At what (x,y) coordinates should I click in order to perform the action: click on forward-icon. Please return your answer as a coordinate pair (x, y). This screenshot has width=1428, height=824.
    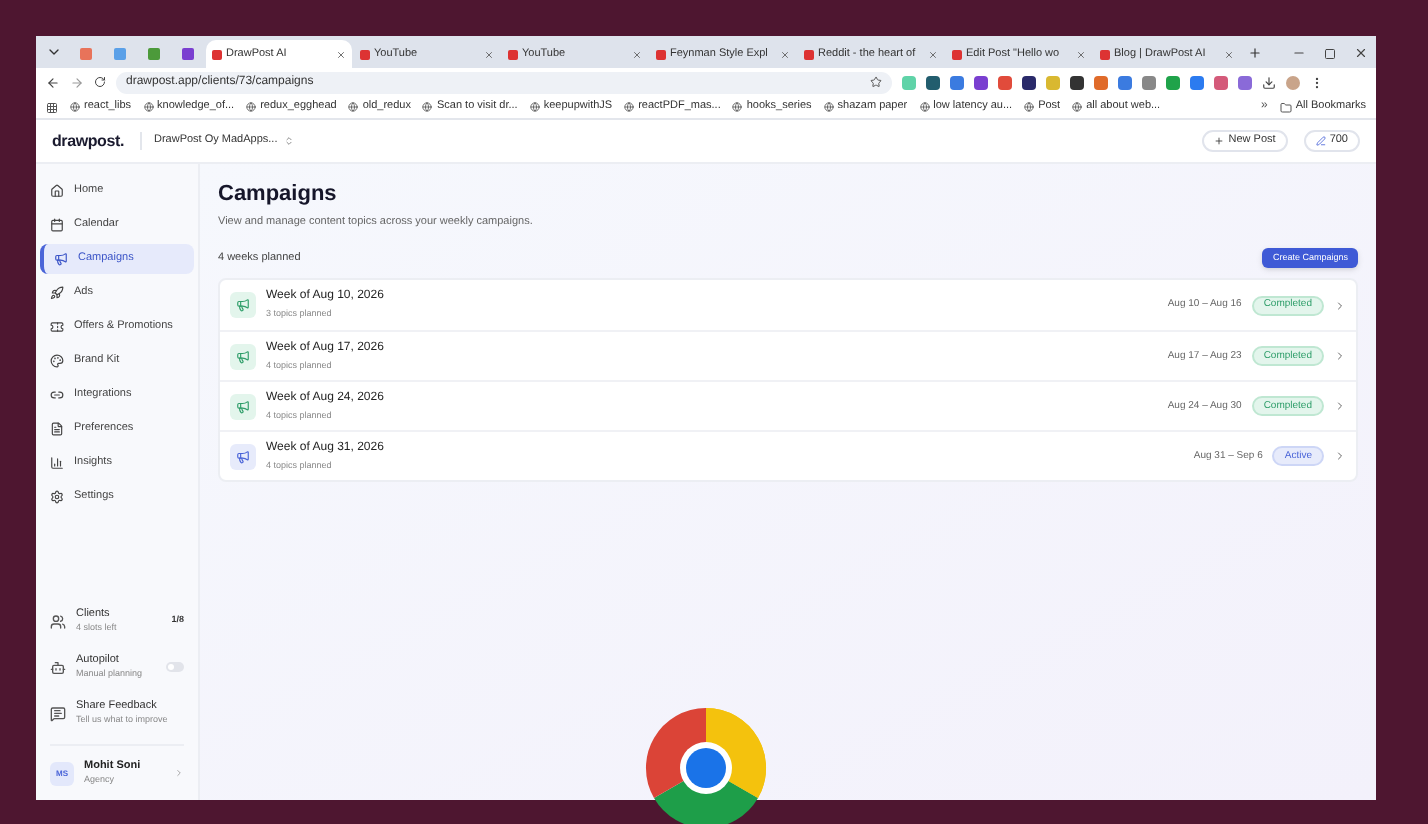
    Looking at the image, I should click on (77, 82).